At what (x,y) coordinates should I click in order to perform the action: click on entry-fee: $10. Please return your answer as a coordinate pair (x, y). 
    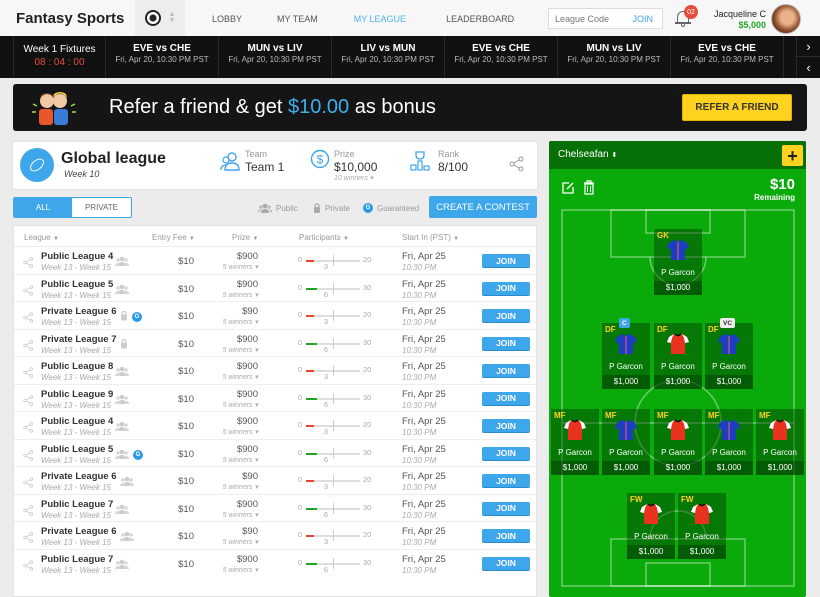
    Looking at the image, I should click on (186, 481).